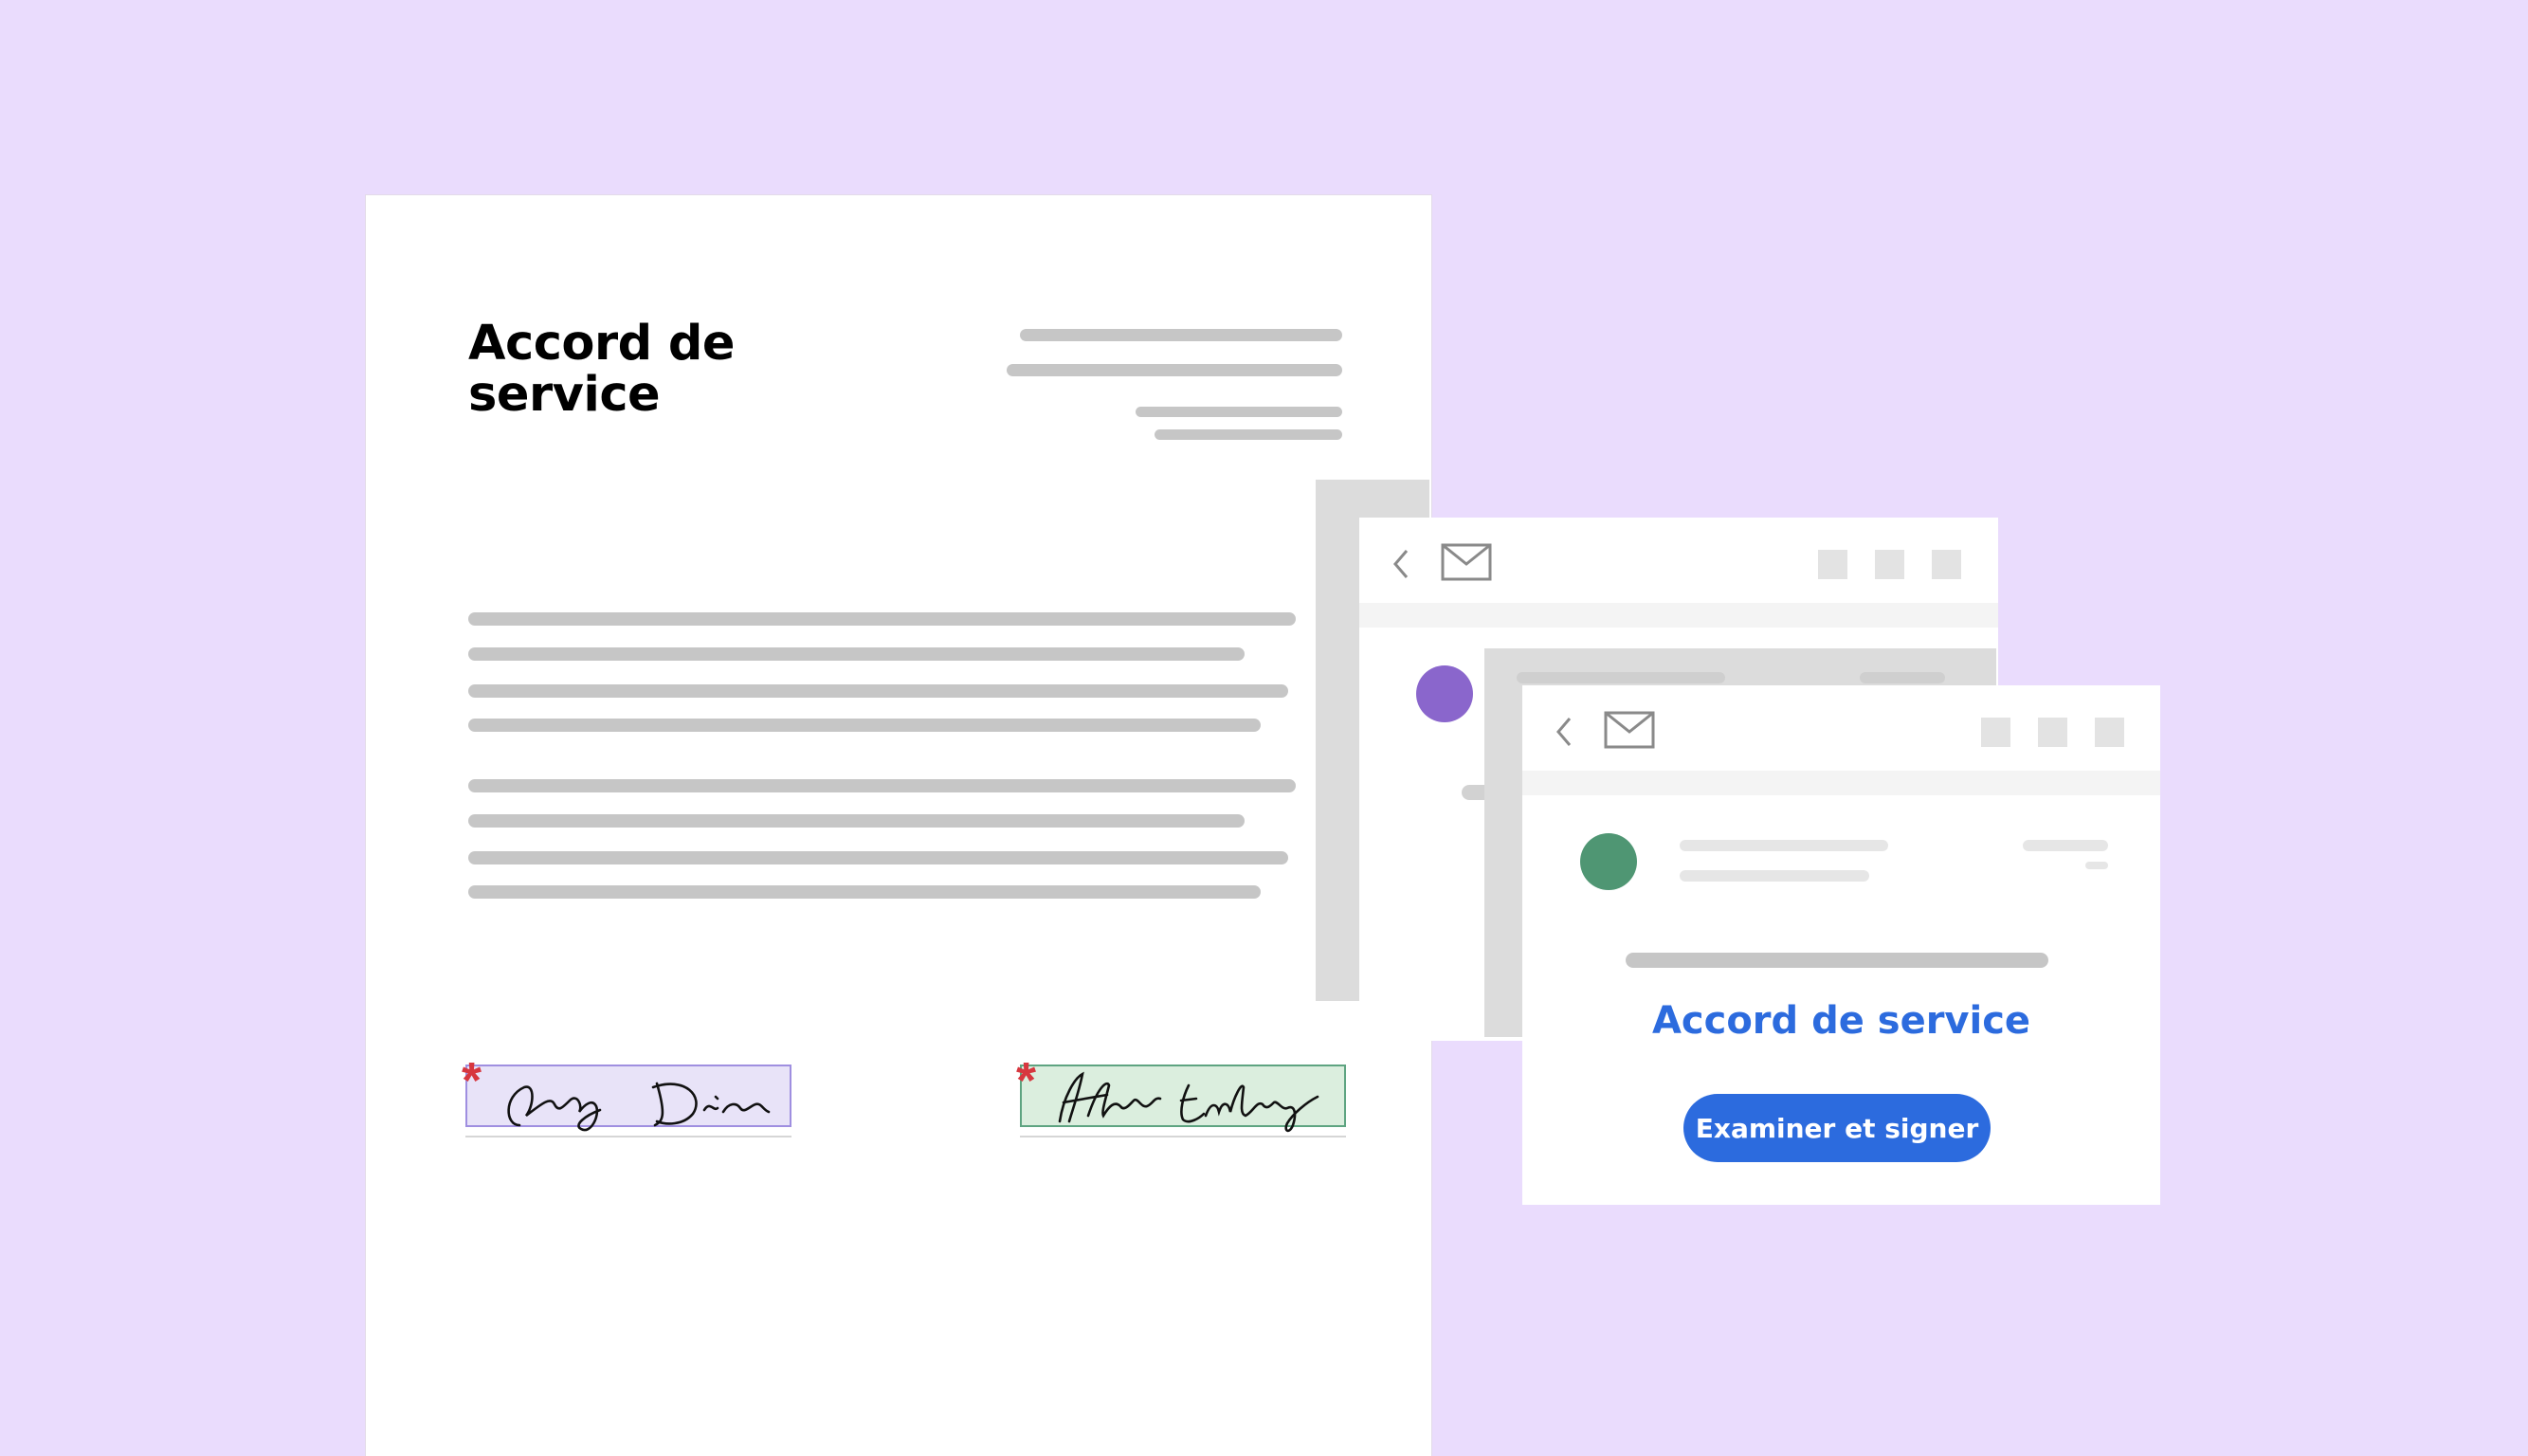 This screenshot has height=1456, width=2528. I want to click on review-and-sign-button: Examiner et signer, so click(1837, 1128).